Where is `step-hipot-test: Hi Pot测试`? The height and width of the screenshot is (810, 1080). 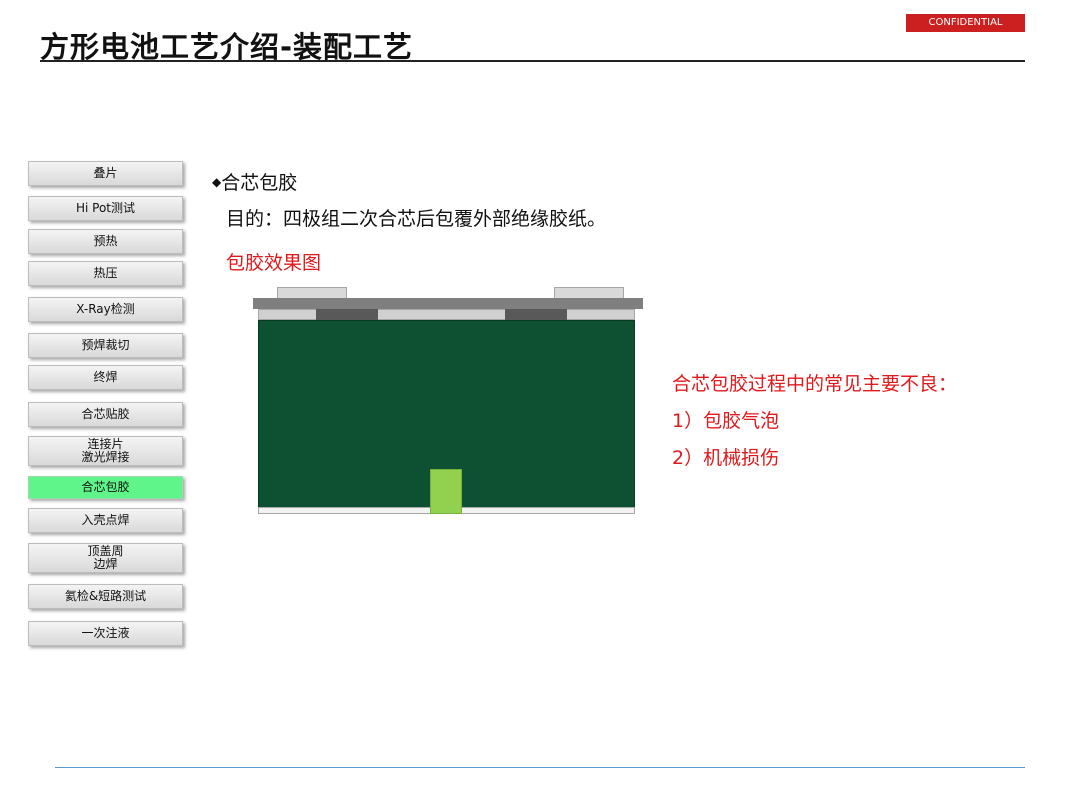
step-hipot-test: Hi Pot测试 is located at coordinates (105, 208).